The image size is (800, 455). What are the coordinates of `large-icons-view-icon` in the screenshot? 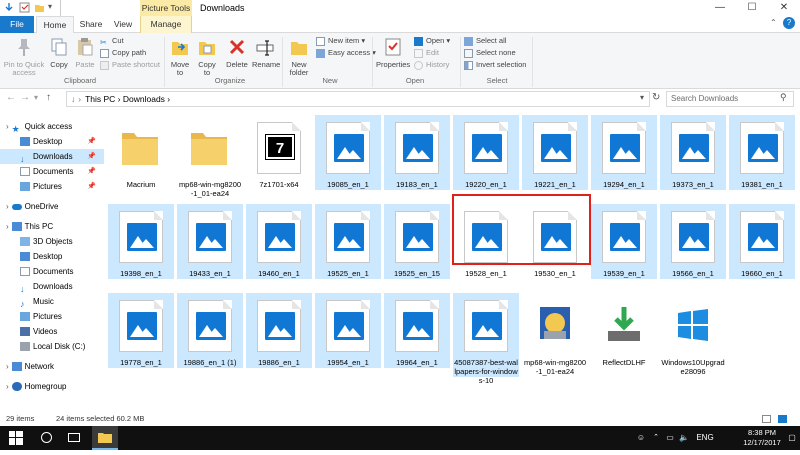 It's located at (782, 419).